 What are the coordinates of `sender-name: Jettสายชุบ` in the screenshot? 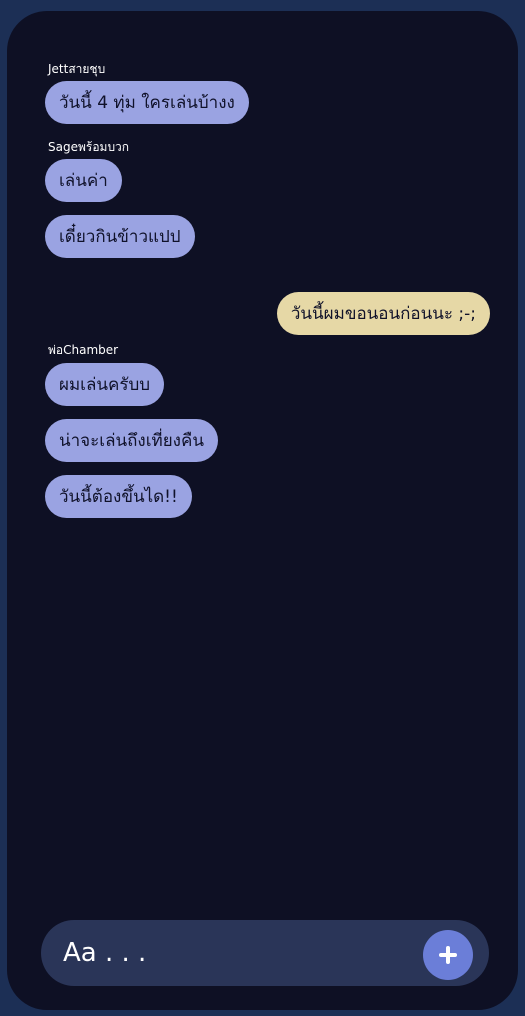 It's located at (77, 69).